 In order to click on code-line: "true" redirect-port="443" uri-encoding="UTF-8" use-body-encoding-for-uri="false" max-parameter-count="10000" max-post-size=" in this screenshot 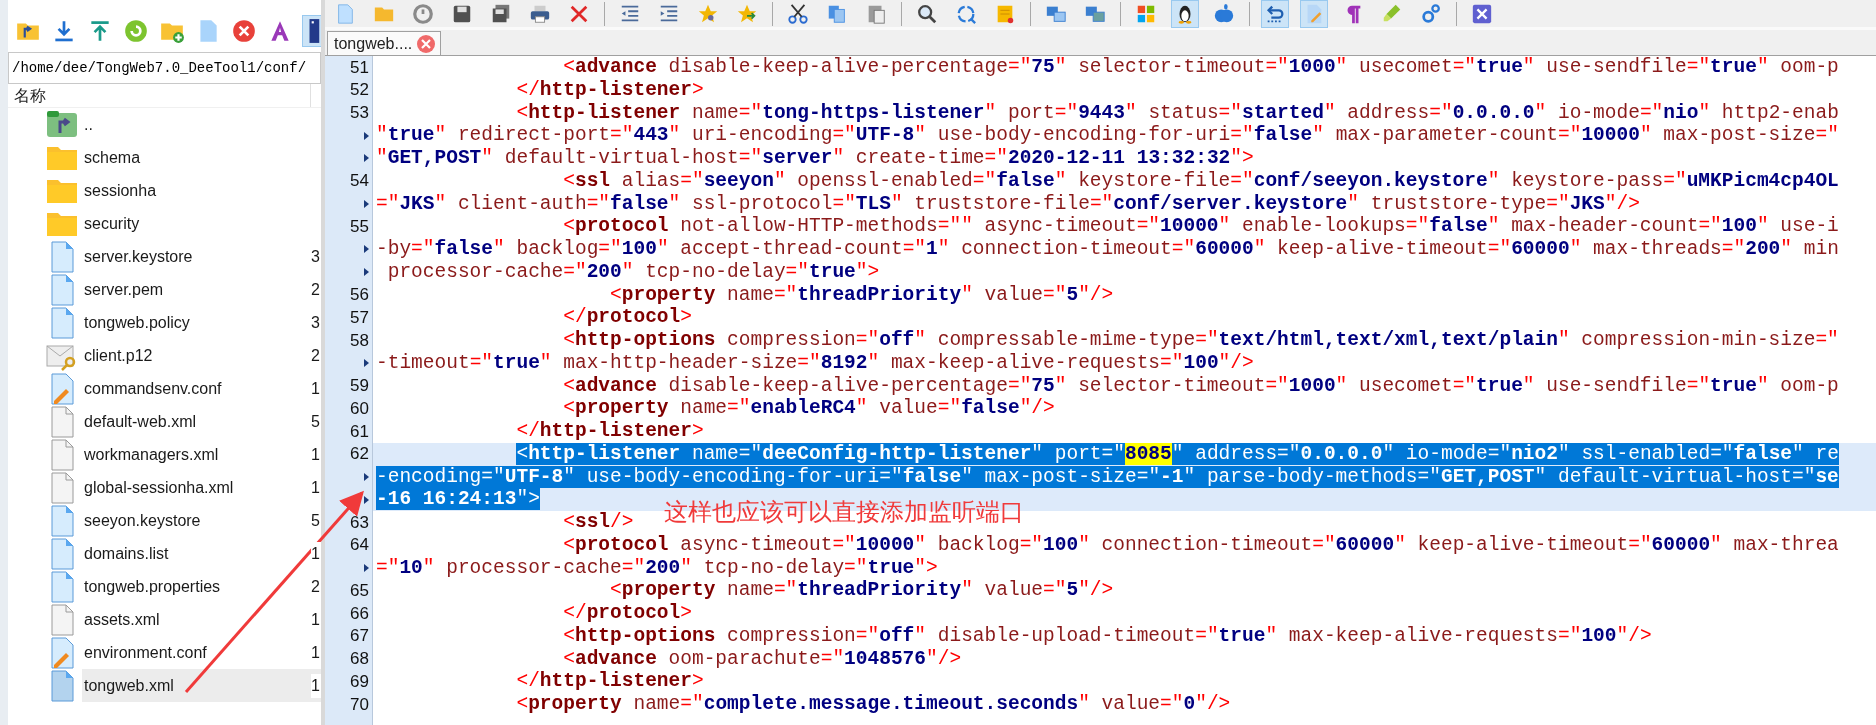, I will do `click(1107, 135)`.